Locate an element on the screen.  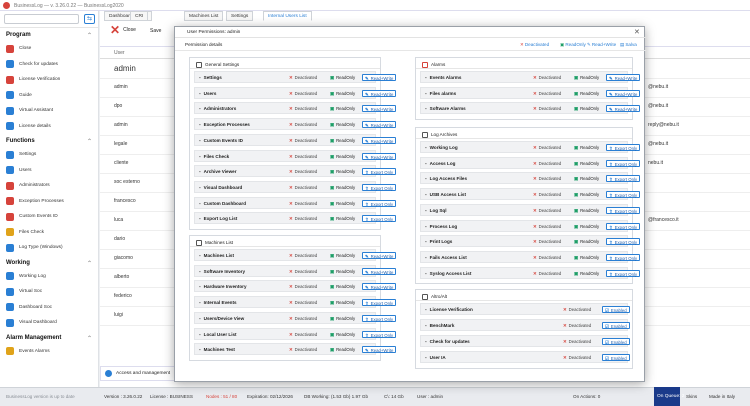
sidebar-item-users: Users is located at coordinates (49, 171).